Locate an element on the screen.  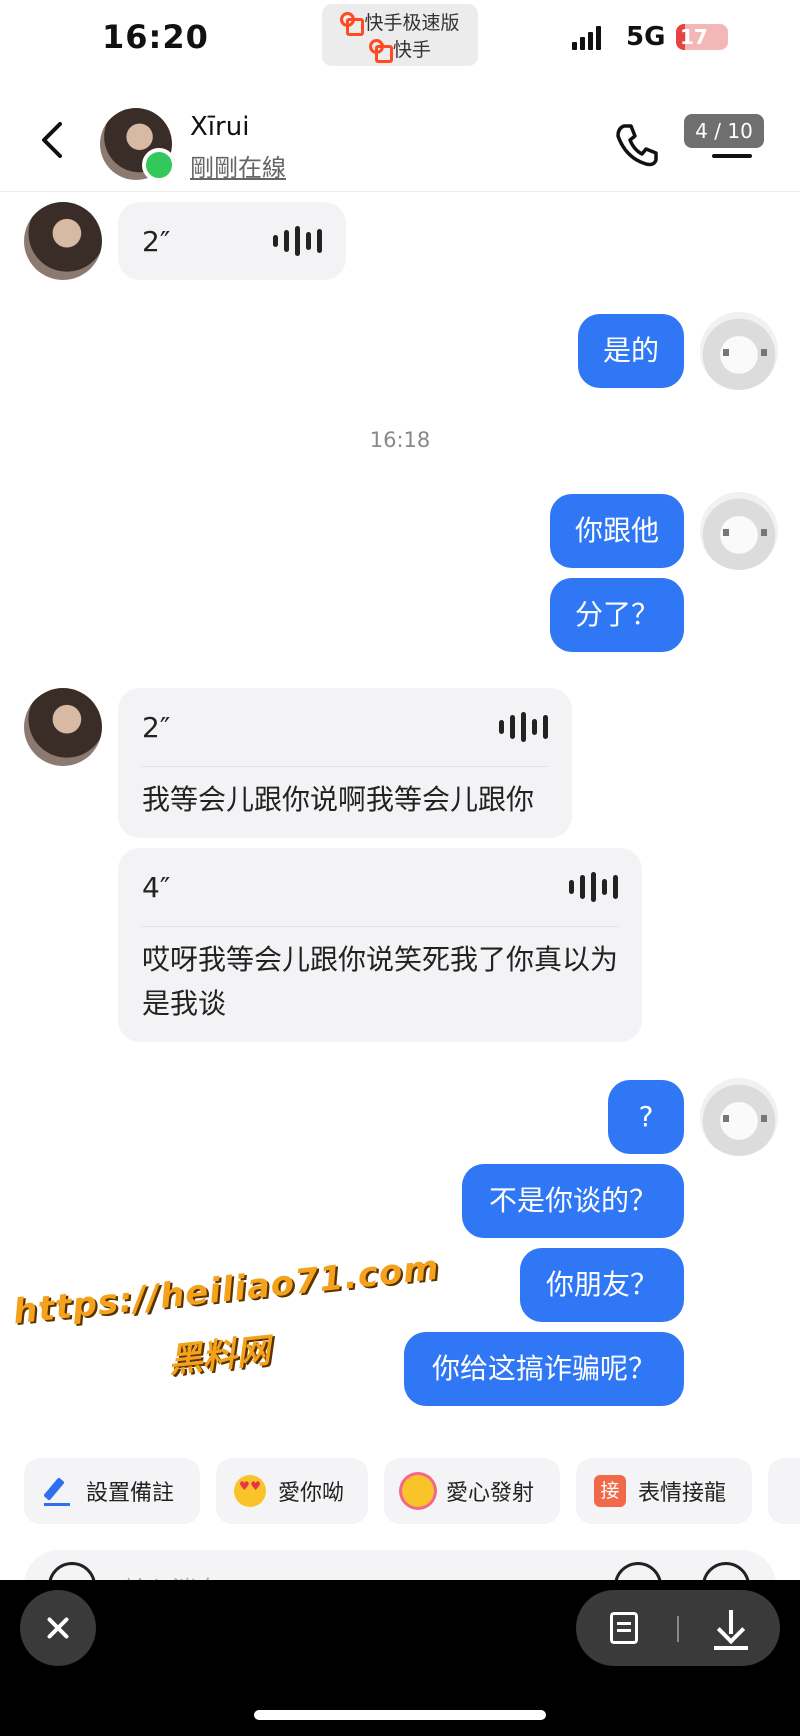
voice-message: 4″ 哎呀我等会儿跟你说笑死我了你真以为是我谈 is located at coordinates (380, 945).